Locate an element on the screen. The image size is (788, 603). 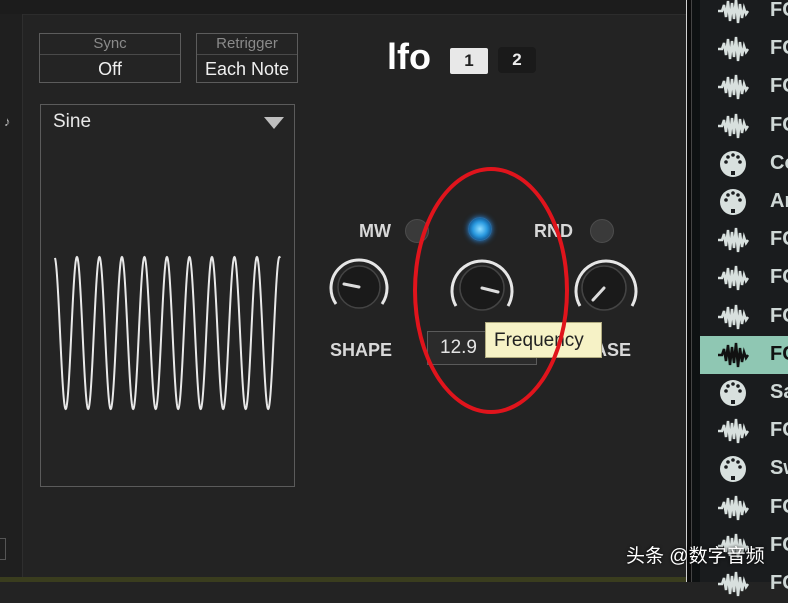
preset-row: Sa is located at coordinates (744, 393).